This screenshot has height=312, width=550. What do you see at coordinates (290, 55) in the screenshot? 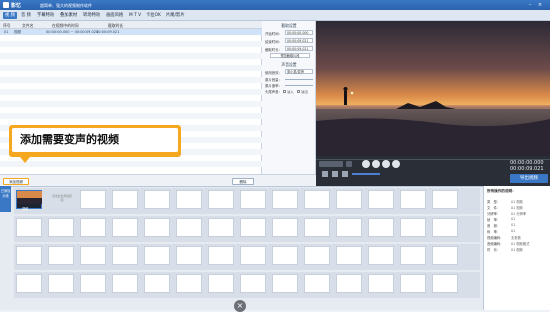
I see `preview-cut-button: 预览截取片段` at bounding box center [290, 55].